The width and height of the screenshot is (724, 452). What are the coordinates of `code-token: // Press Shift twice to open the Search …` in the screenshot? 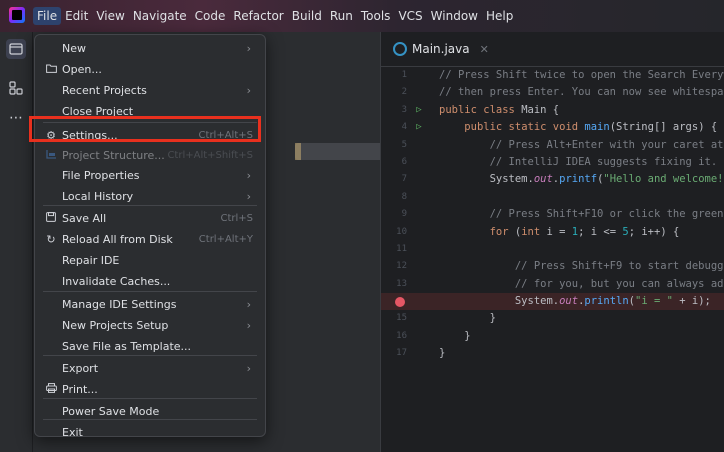 It's located at (581, 75).